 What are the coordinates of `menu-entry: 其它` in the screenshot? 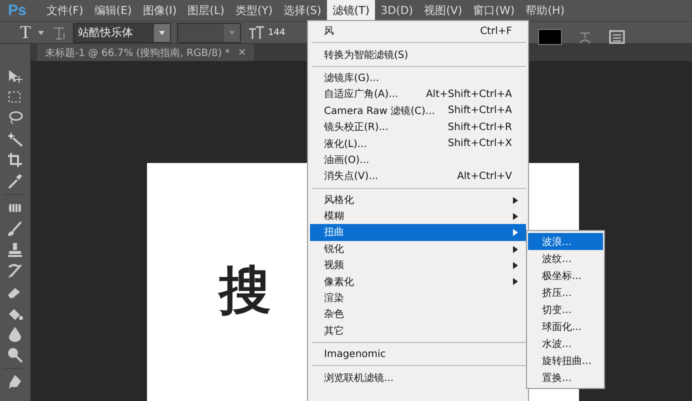 It's located at (418, 331).